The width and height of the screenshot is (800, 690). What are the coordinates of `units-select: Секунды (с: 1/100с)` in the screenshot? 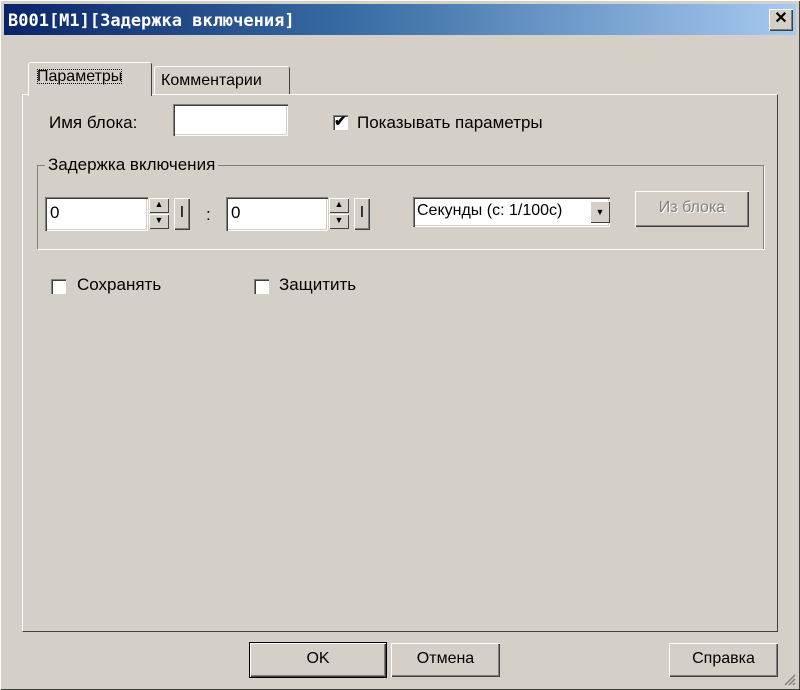 It's located at (511, 212).